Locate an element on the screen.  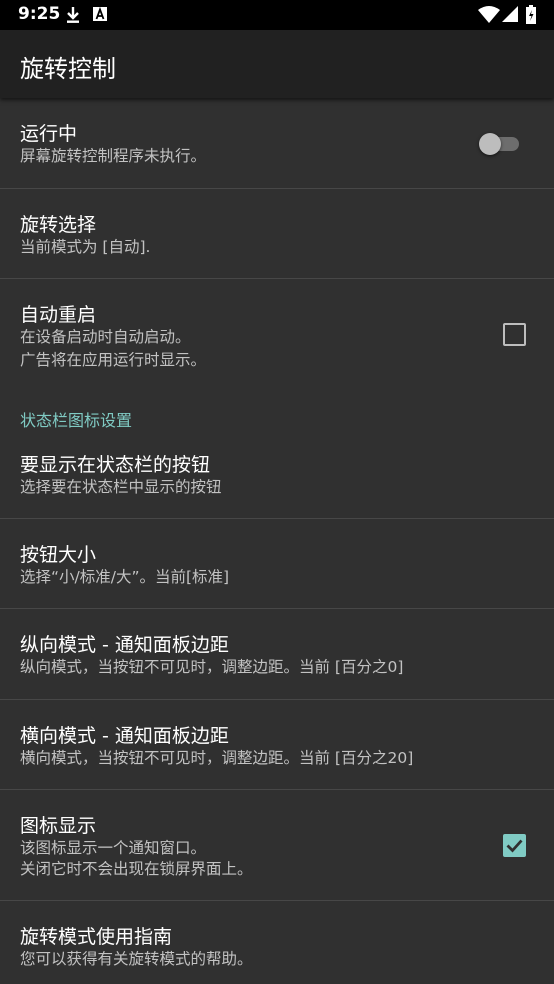
running-switch is located at coordinates (500, 144).